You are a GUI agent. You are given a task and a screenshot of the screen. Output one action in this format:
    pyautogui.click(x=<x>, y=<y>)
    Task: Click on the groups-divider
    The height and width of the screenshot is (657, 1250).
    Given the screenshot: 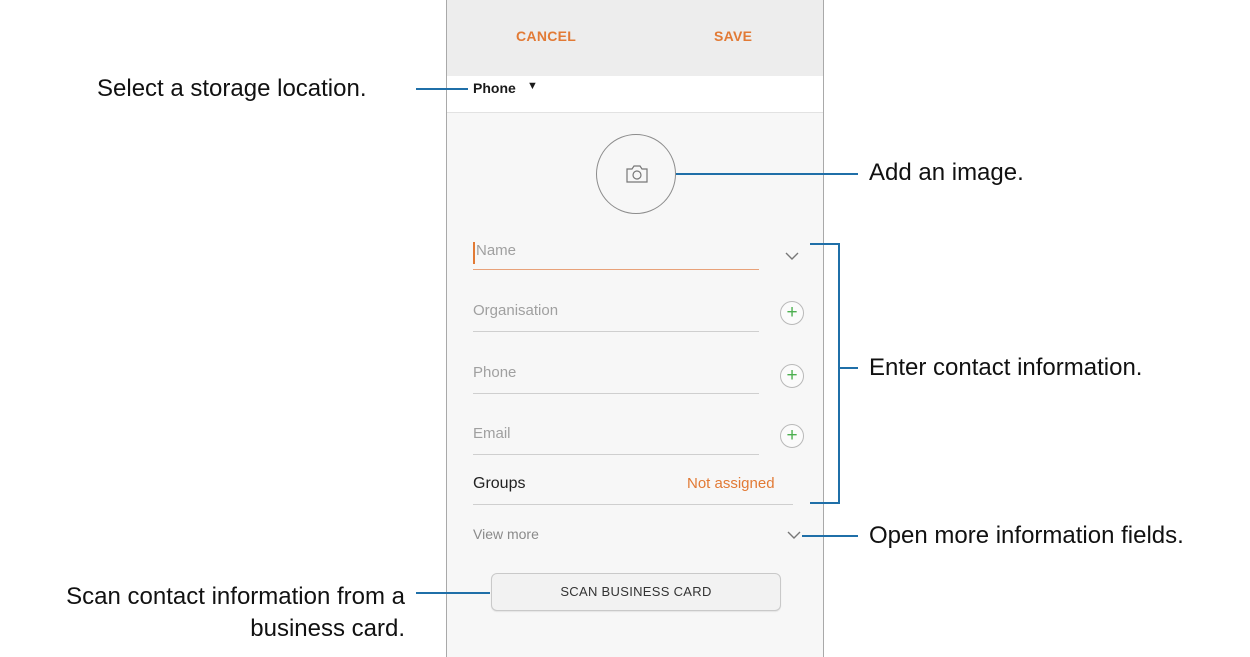 What is the action you would take?
    pyautogui.click(x=633, y=504)
    